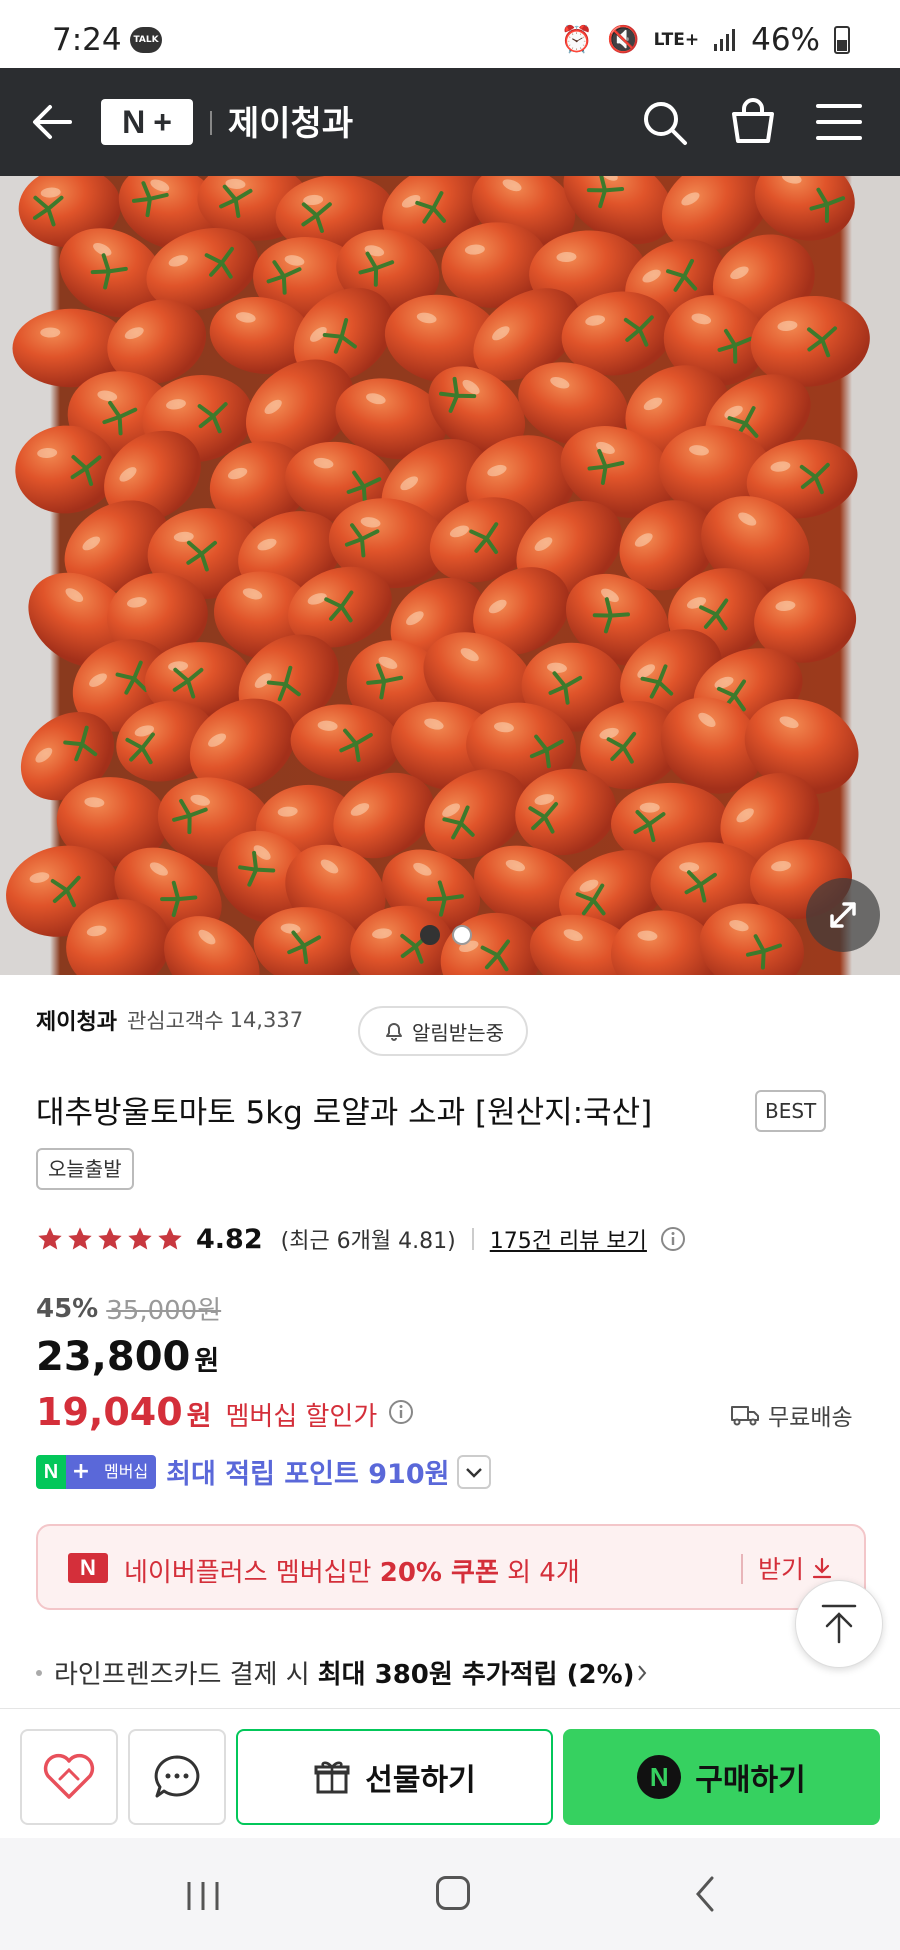  I want to click on mute-icon: 🔇, so click(623, 40).